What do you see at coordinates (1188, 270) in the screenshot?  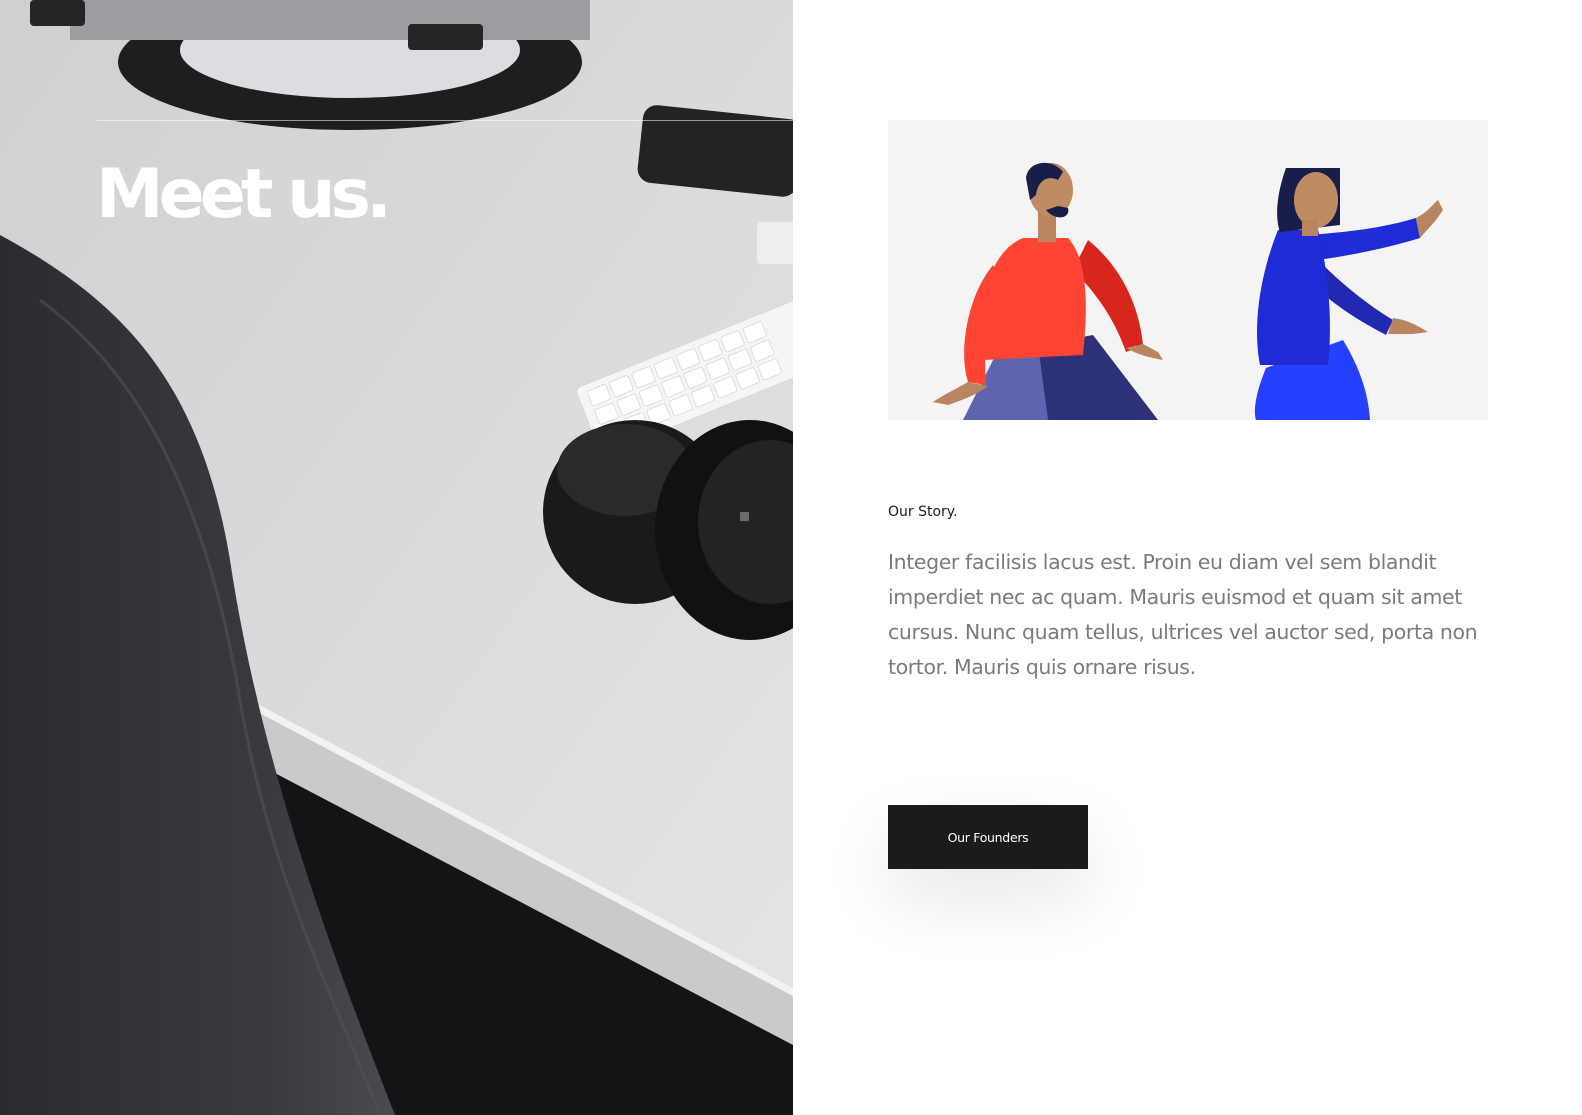 I see `team-illustration` at bounding box center [1188, 270].